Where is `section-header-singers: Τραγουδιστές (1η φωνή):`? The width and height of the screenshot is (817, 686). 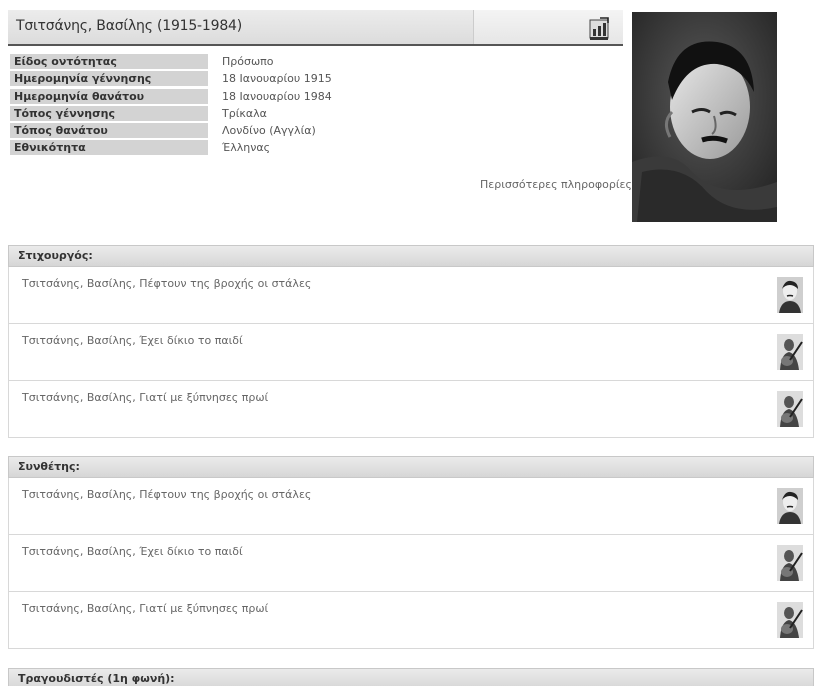
section-header-singers: Τραγουδιστές (1η φωνή): is located at coordinates (411, 677).